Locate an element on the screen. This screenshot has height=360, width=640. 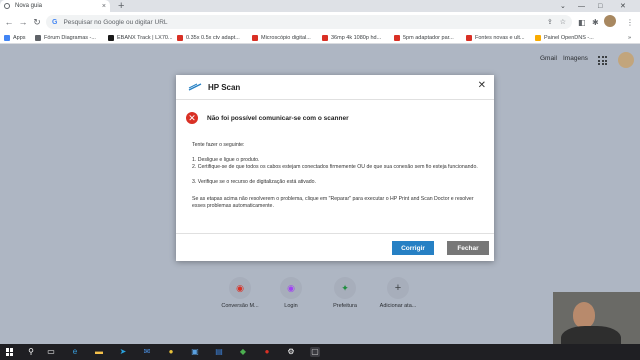
shortcut-favicon-icon: ✦ is located at coordinates (345, 287).